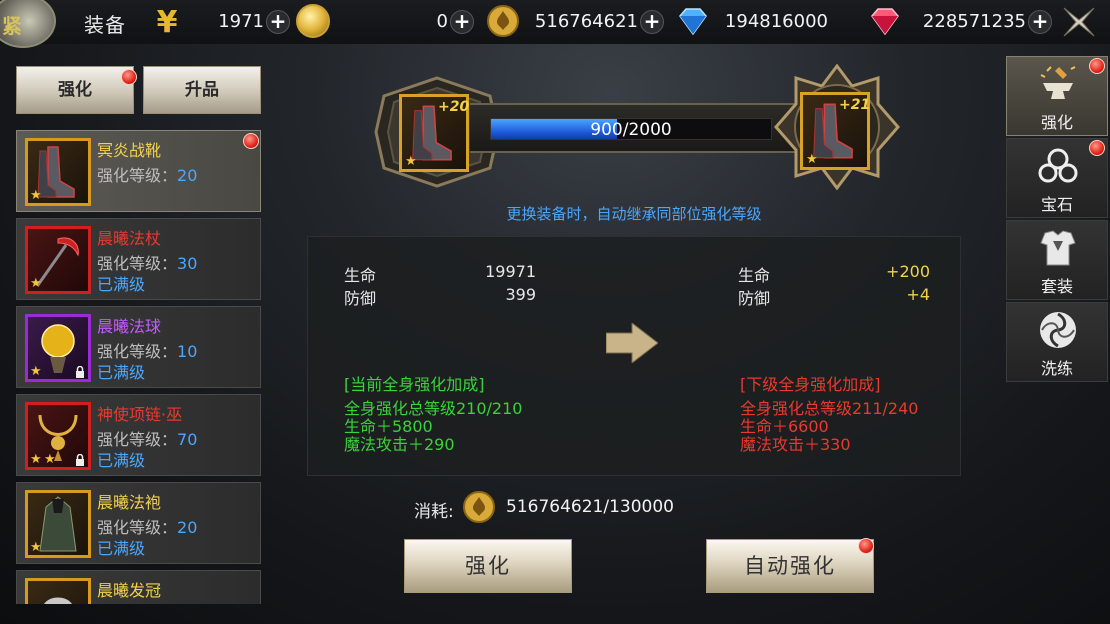 The width and height of the screenshot is (1110, 624). I want to click on anvil-icon, so click(1058, 82).